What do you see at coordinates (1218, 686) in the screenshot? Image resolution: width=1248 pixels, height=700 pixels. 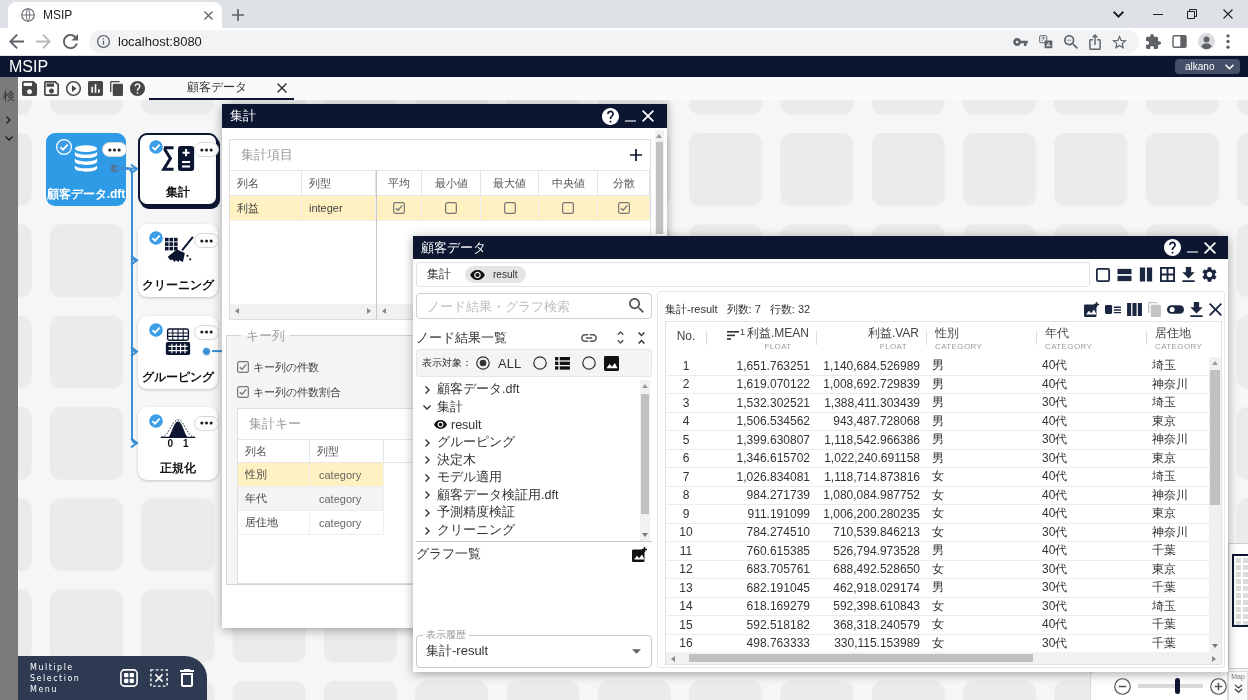 I see `plus-circle-icon` at bounding box center [1218, 686].